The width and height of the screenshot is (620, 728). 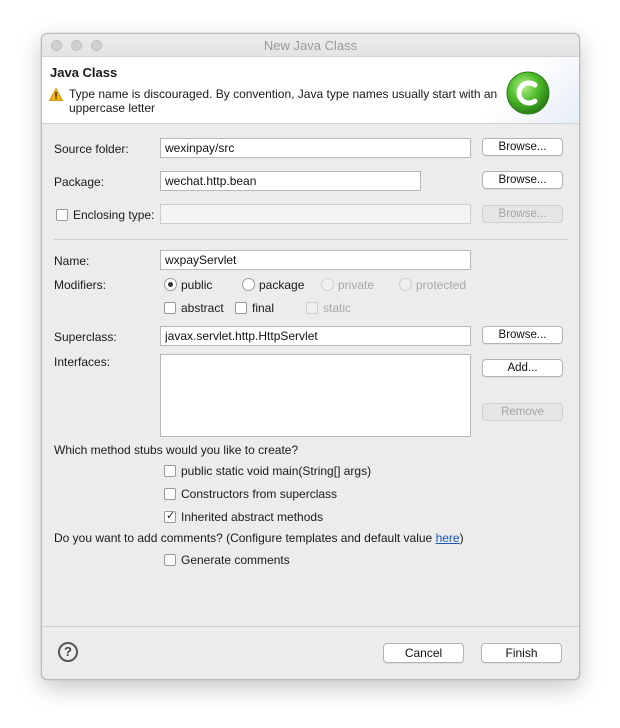 What do you see at coordinates (356, 285) in the screenshot?
I see `private-label: private` at bounding box center [356, 285].